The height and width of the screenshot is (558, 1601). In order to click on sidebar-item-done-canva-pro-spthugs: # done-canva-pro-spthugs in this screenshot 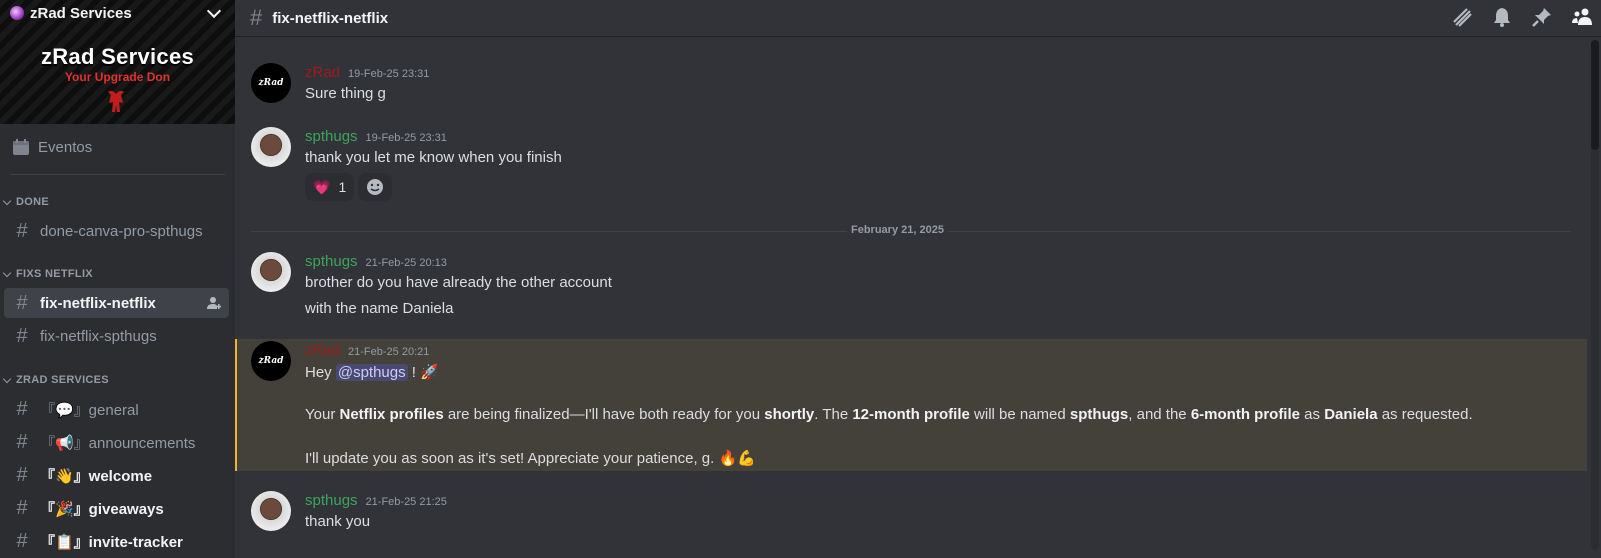, I will do `click(116, 231)`.